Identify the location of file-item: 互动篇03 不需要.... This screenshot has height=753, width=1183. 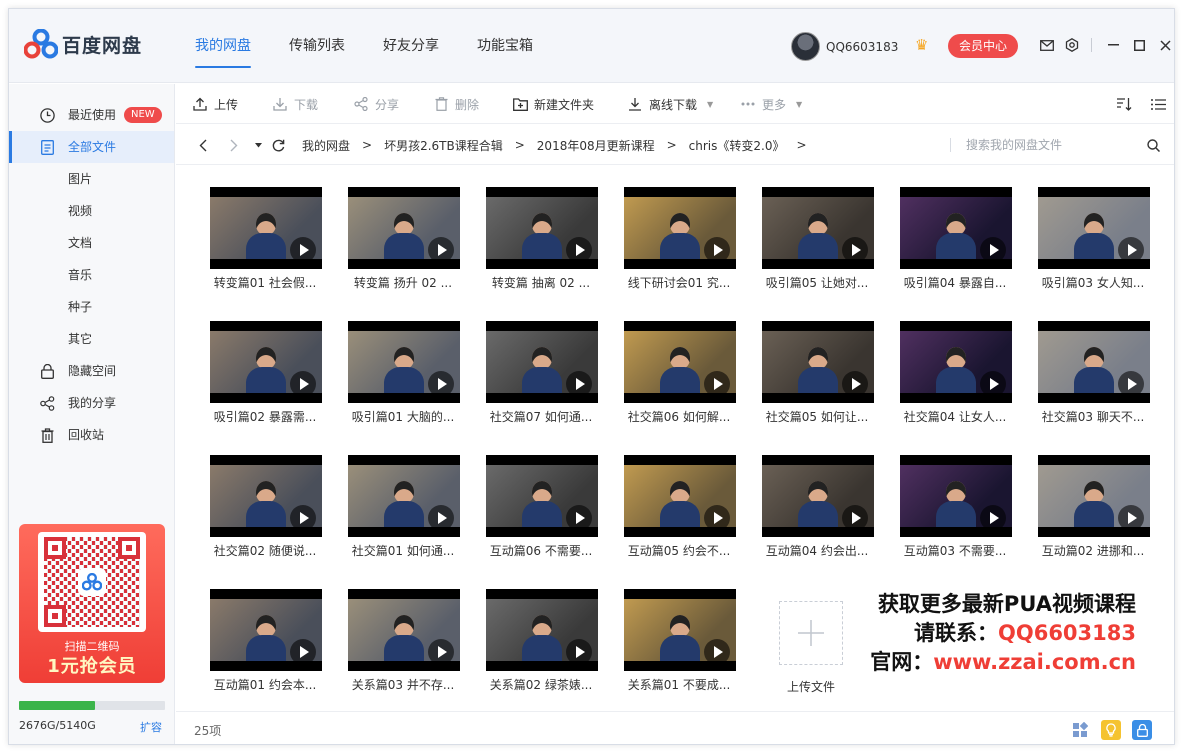
(955, 504).